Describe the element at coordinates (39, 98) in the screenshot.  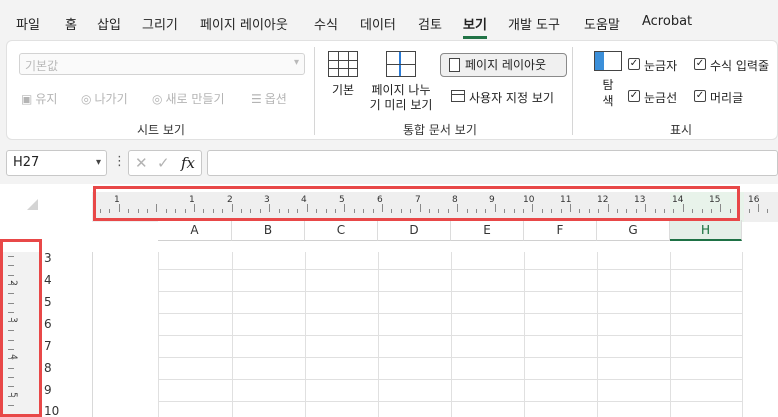
I see `keep-button: ▣ 유지` at that location.